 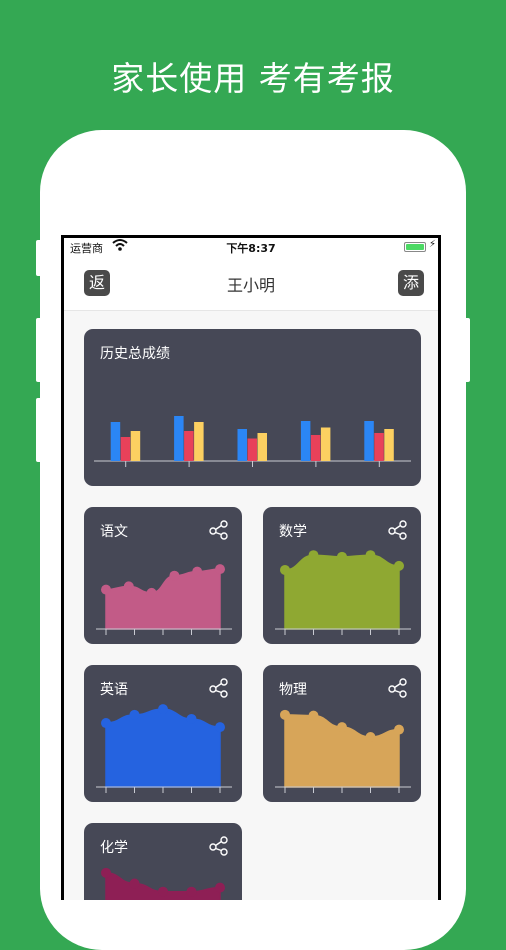 I want to click on battery-icon, so click(x=415, y=247).